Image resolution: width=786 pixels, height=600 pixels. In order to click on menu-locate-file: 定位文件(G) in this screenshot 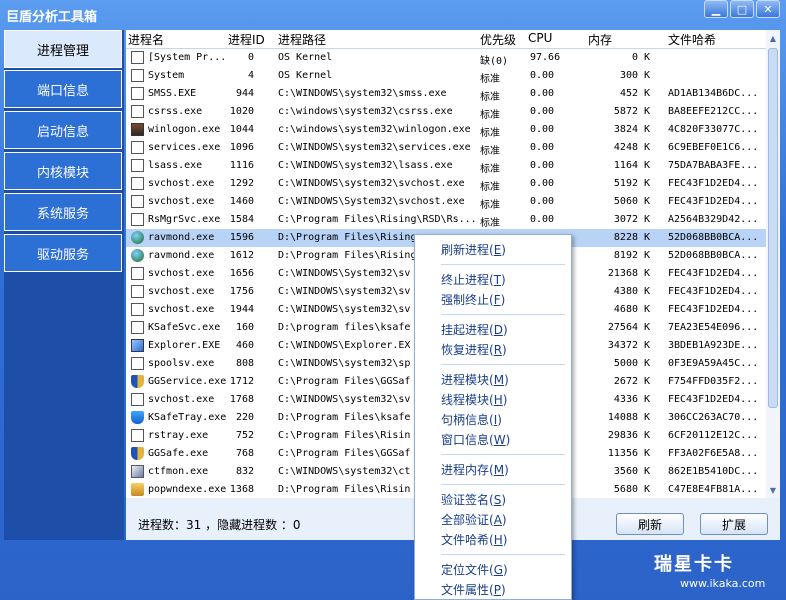, I will do `click(474, 569)`.